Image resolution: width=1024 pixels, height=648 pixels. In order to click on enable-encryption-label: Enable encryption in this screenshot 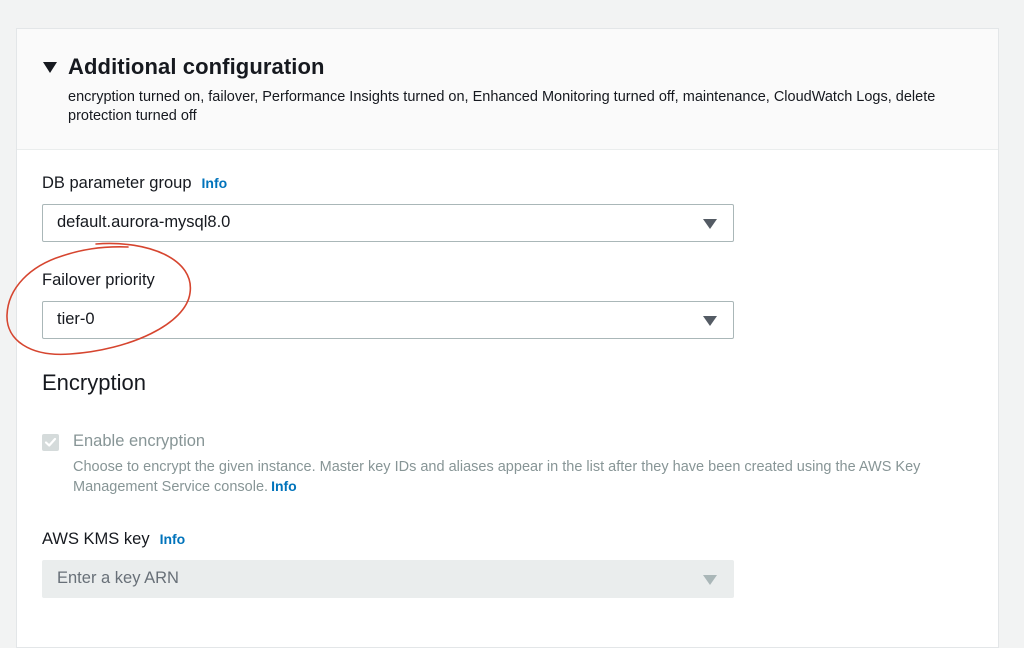, I will do `click(139, 441)`.